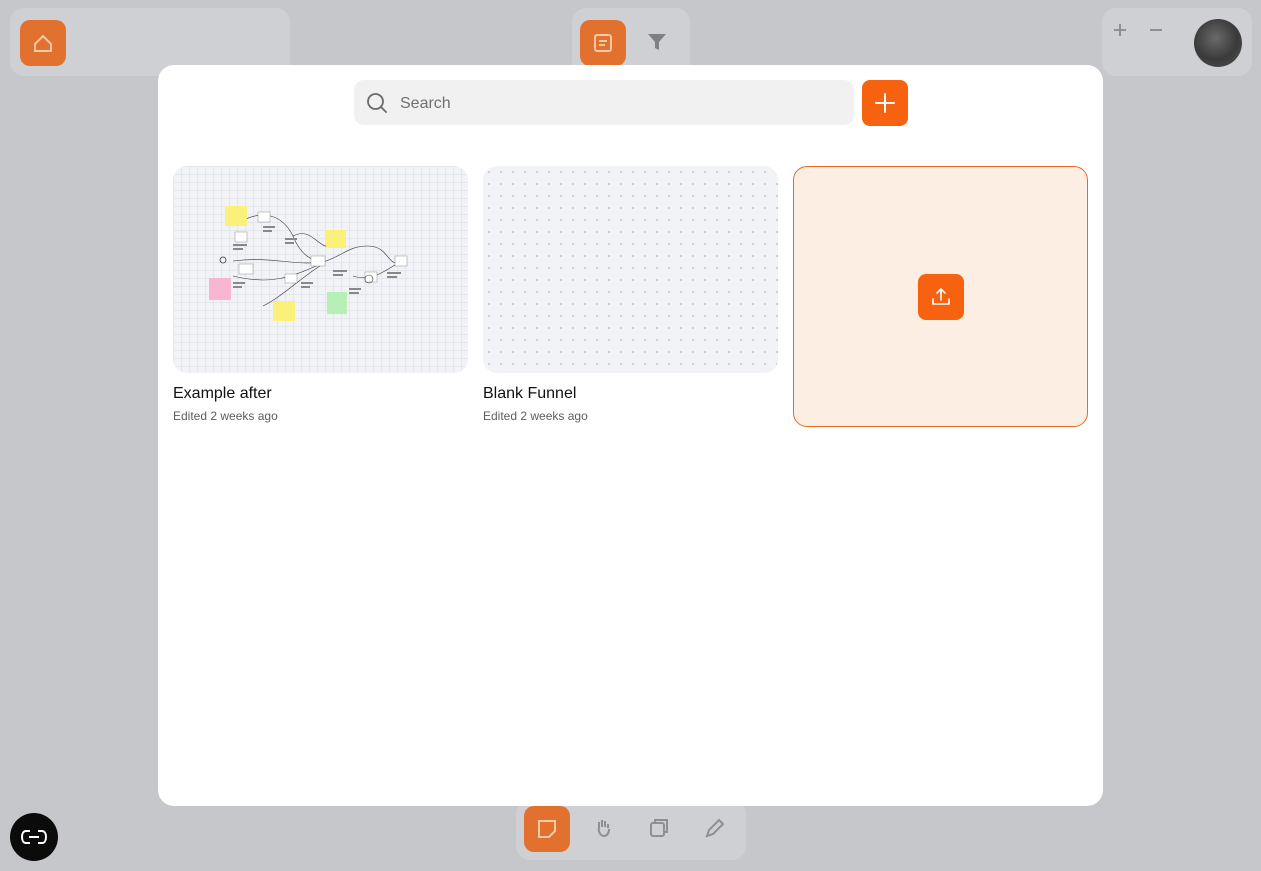 The height and width of the screenshot is (871, 1261). What do you see at coordinates (630, 394) in the screenshot?
I see `board-title: Blank Funnel` at bounding box center [630, 394].